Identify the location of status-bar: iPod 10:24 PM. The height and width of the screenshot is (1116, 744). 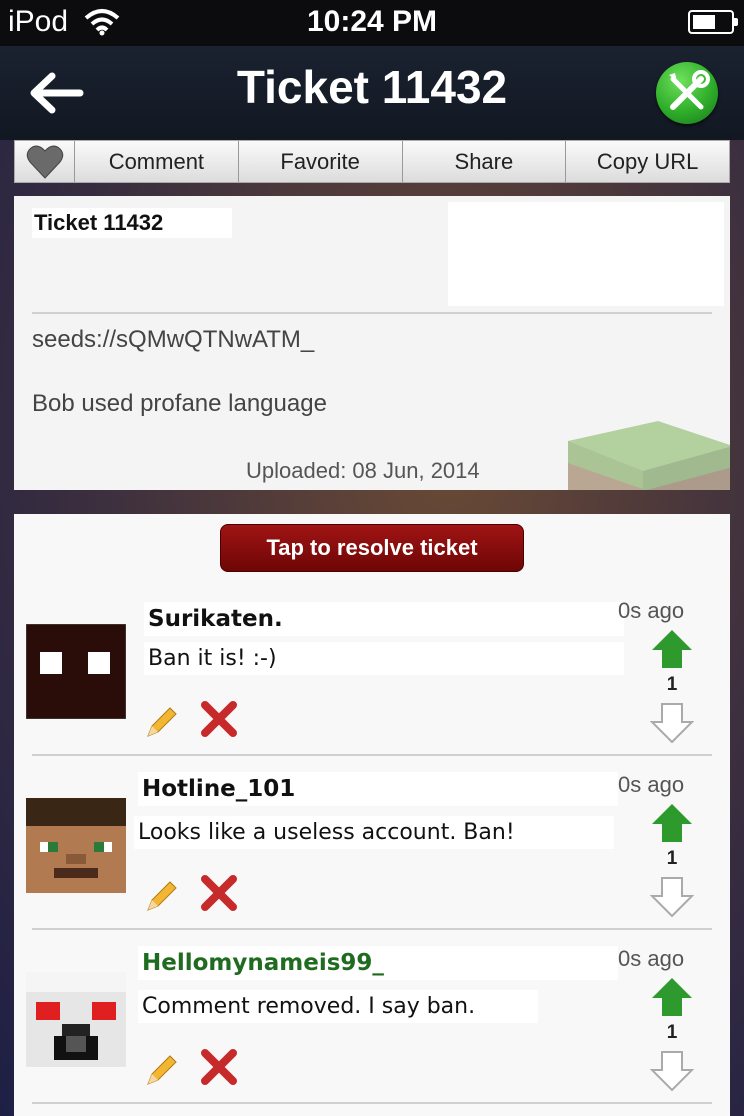
(372, 23).